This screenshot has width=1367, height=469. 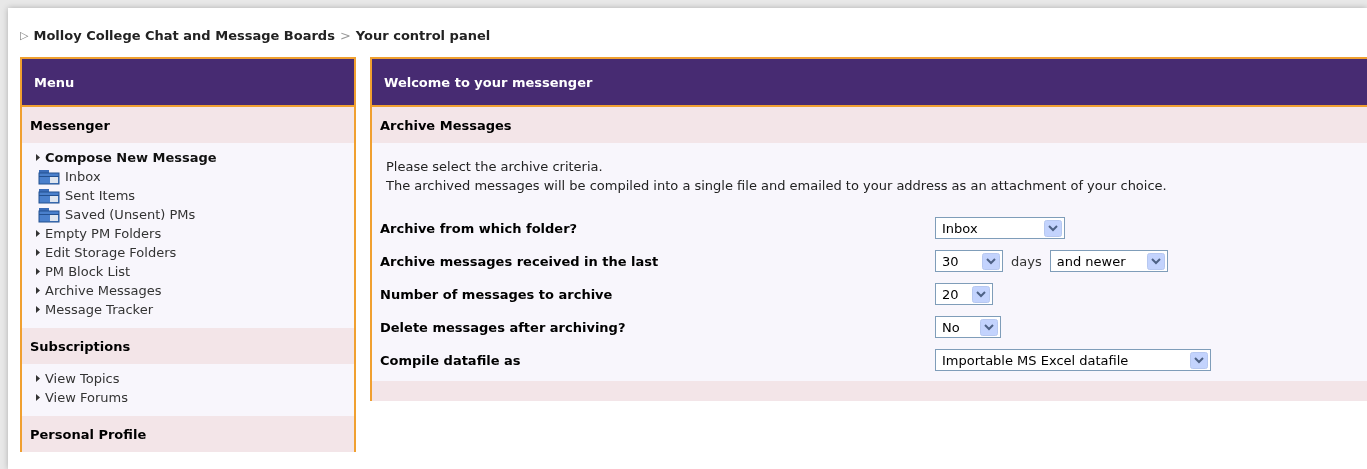 What do you see at coordinates (195, 176) in the screenshot?
I see `menu-link: Inbox` at bounding box center [195, 176].